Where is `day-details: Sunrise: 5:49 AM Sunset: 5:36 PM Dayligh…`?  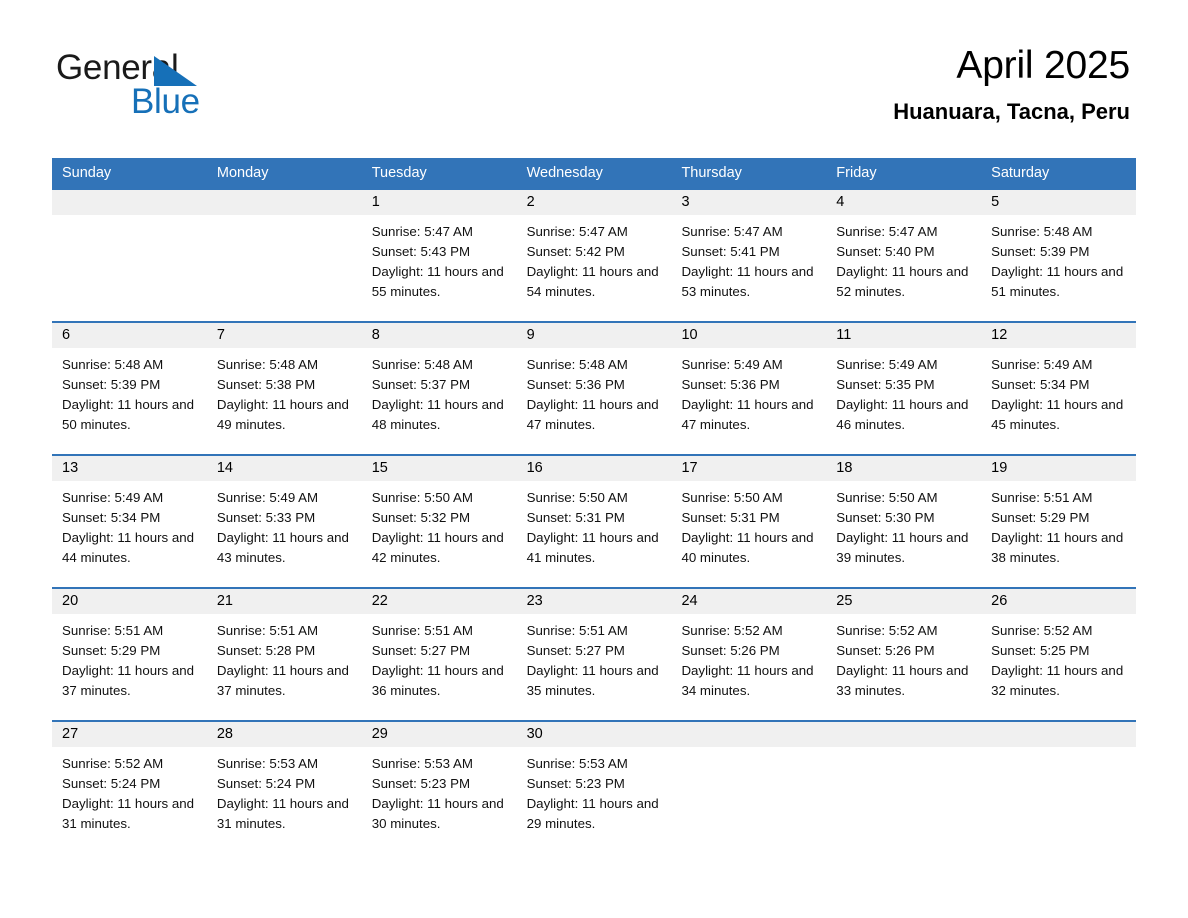 day-details: Sunrise: 5:49 AM Sunset: 5:36 PM Dayligh… is located at coordinates (748, 391).